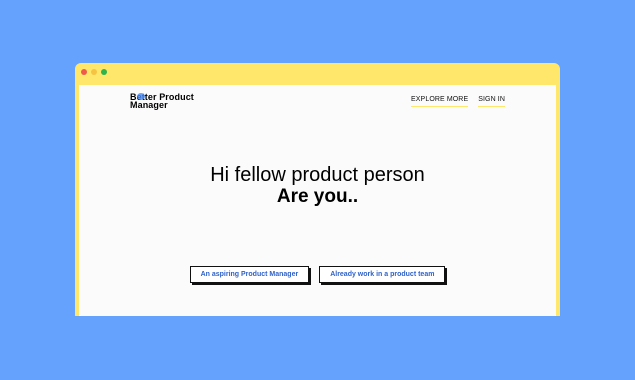  Describe the element at coordinates (84, 72) in the screenshot. I see `close-dot-icon` at that location.